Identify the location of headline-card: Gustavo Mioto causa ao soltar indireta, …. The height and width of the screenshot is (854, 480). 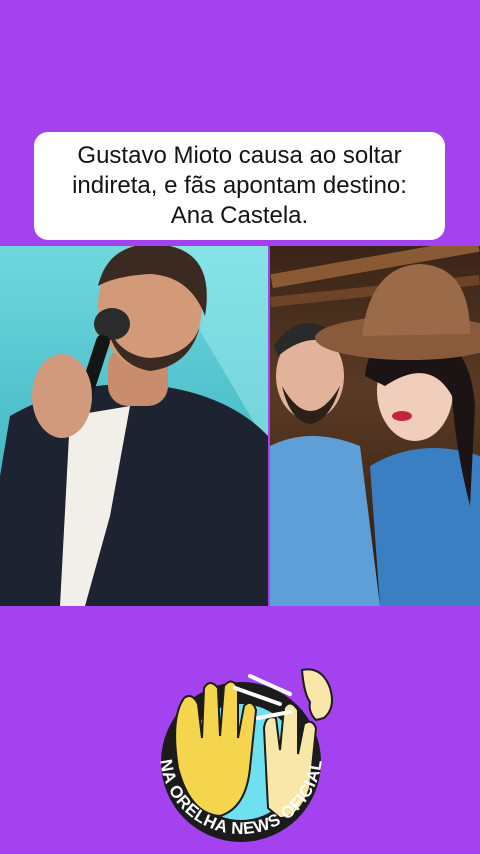
(239, 186).